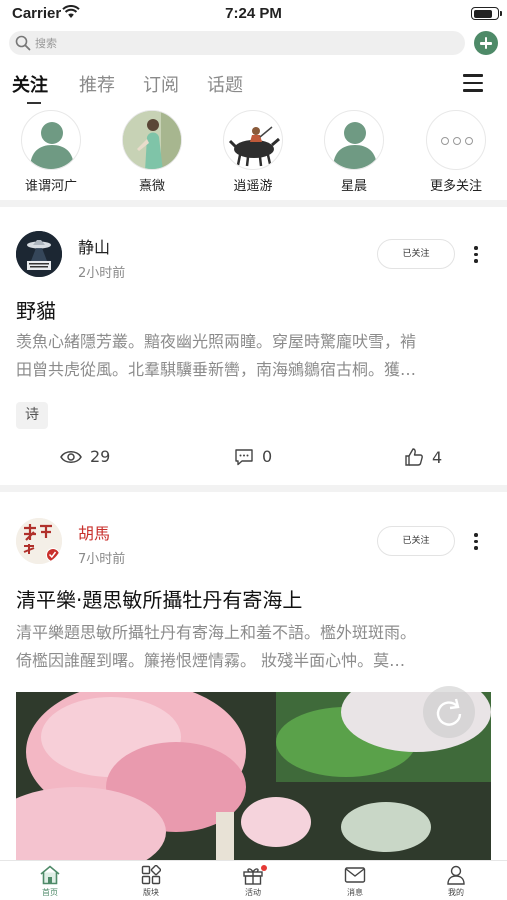  I want to click on likes-stat: 4, so click(423, 457).